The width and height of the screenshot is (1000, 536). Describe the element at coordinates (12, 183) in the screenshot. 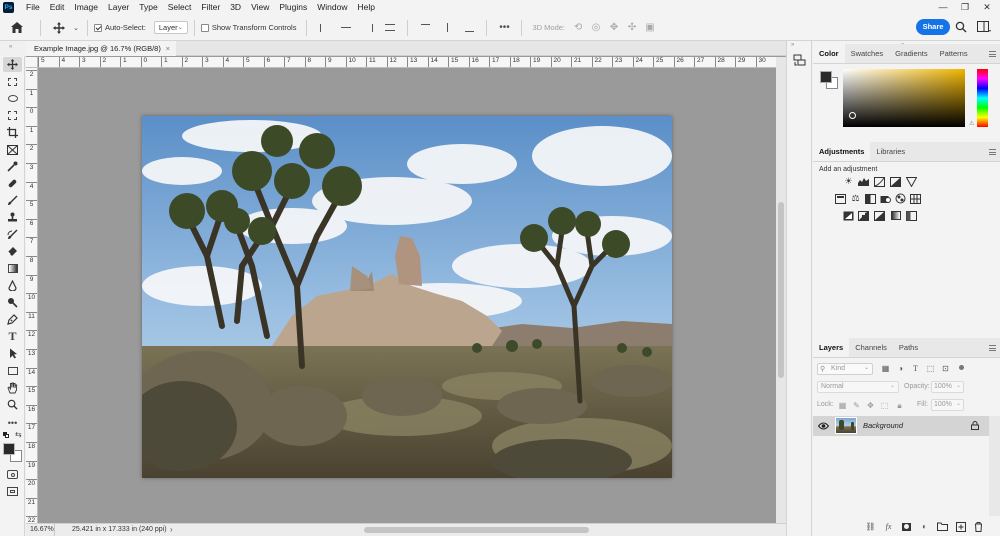

I see `spot-healing-brush-icon` at that location.